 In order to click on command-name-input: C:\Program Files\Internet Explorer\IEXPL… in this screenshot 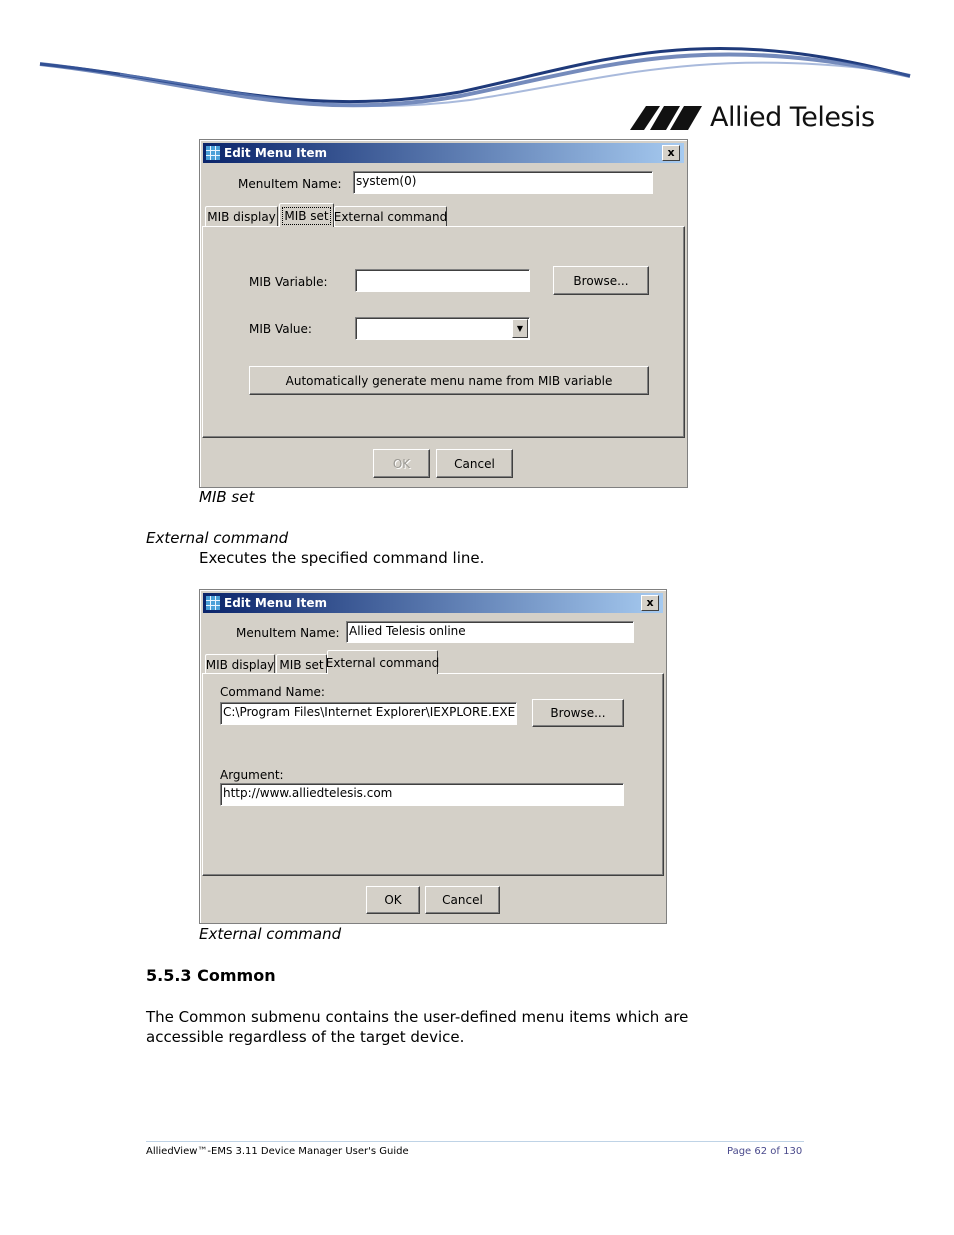, I will do `click(368, 713)`.